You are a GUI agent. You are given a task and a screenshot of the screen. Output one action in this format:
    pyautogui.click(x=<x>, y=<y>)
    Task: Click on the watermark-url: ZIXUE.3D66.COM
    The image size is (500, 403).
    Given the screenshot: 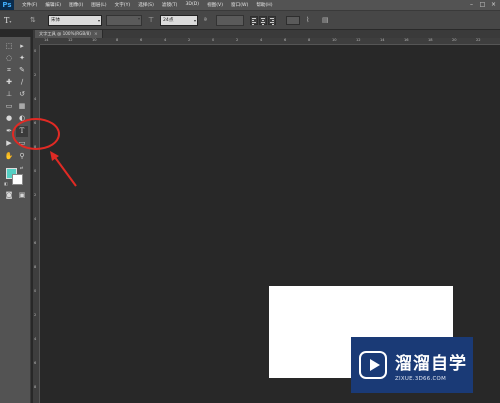 What is the action you would take?
    pyautogui.click(x=421, y=378)
    